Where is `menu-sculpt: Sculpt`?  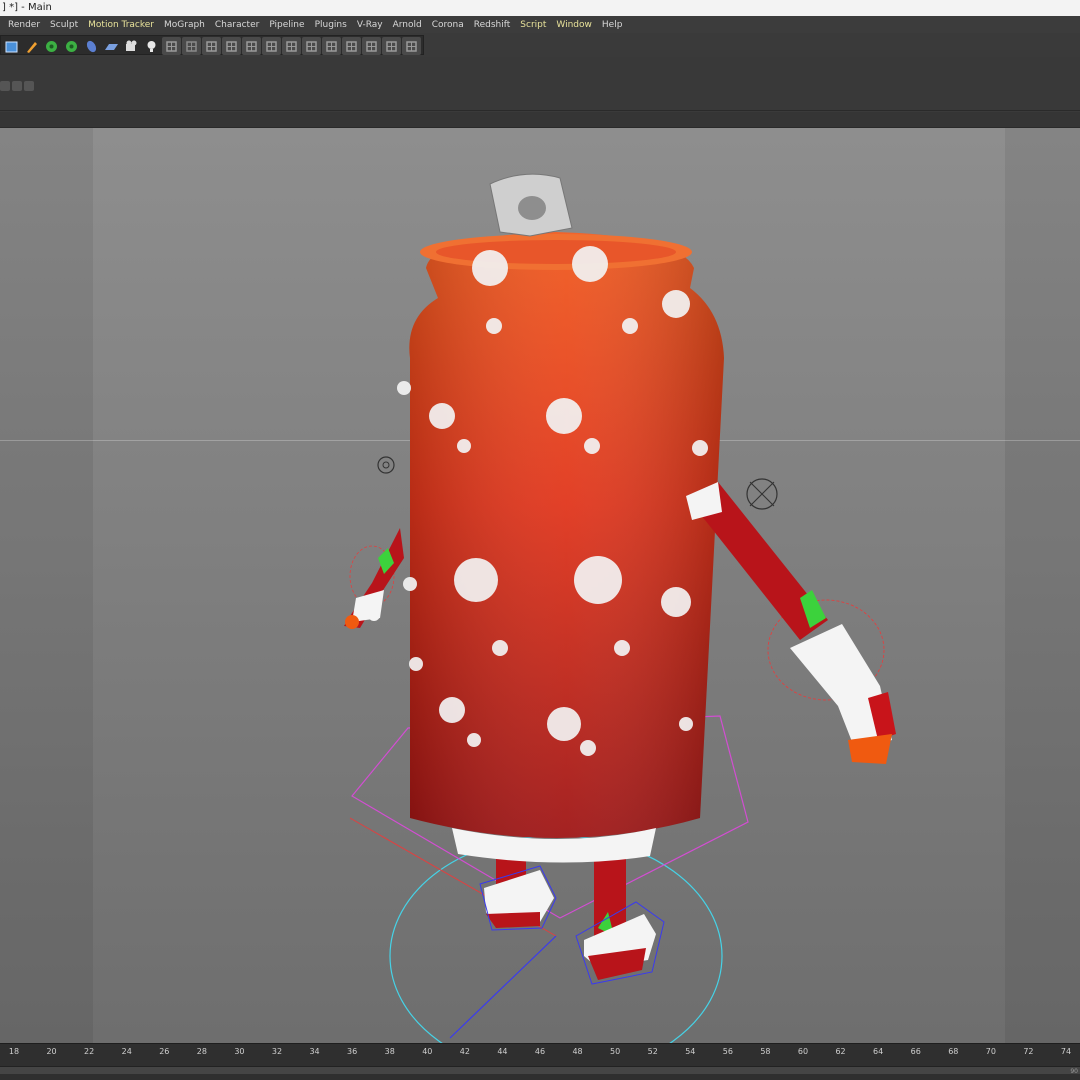 menu-sculpt: Sculpt is located at coordinates (64, 25).